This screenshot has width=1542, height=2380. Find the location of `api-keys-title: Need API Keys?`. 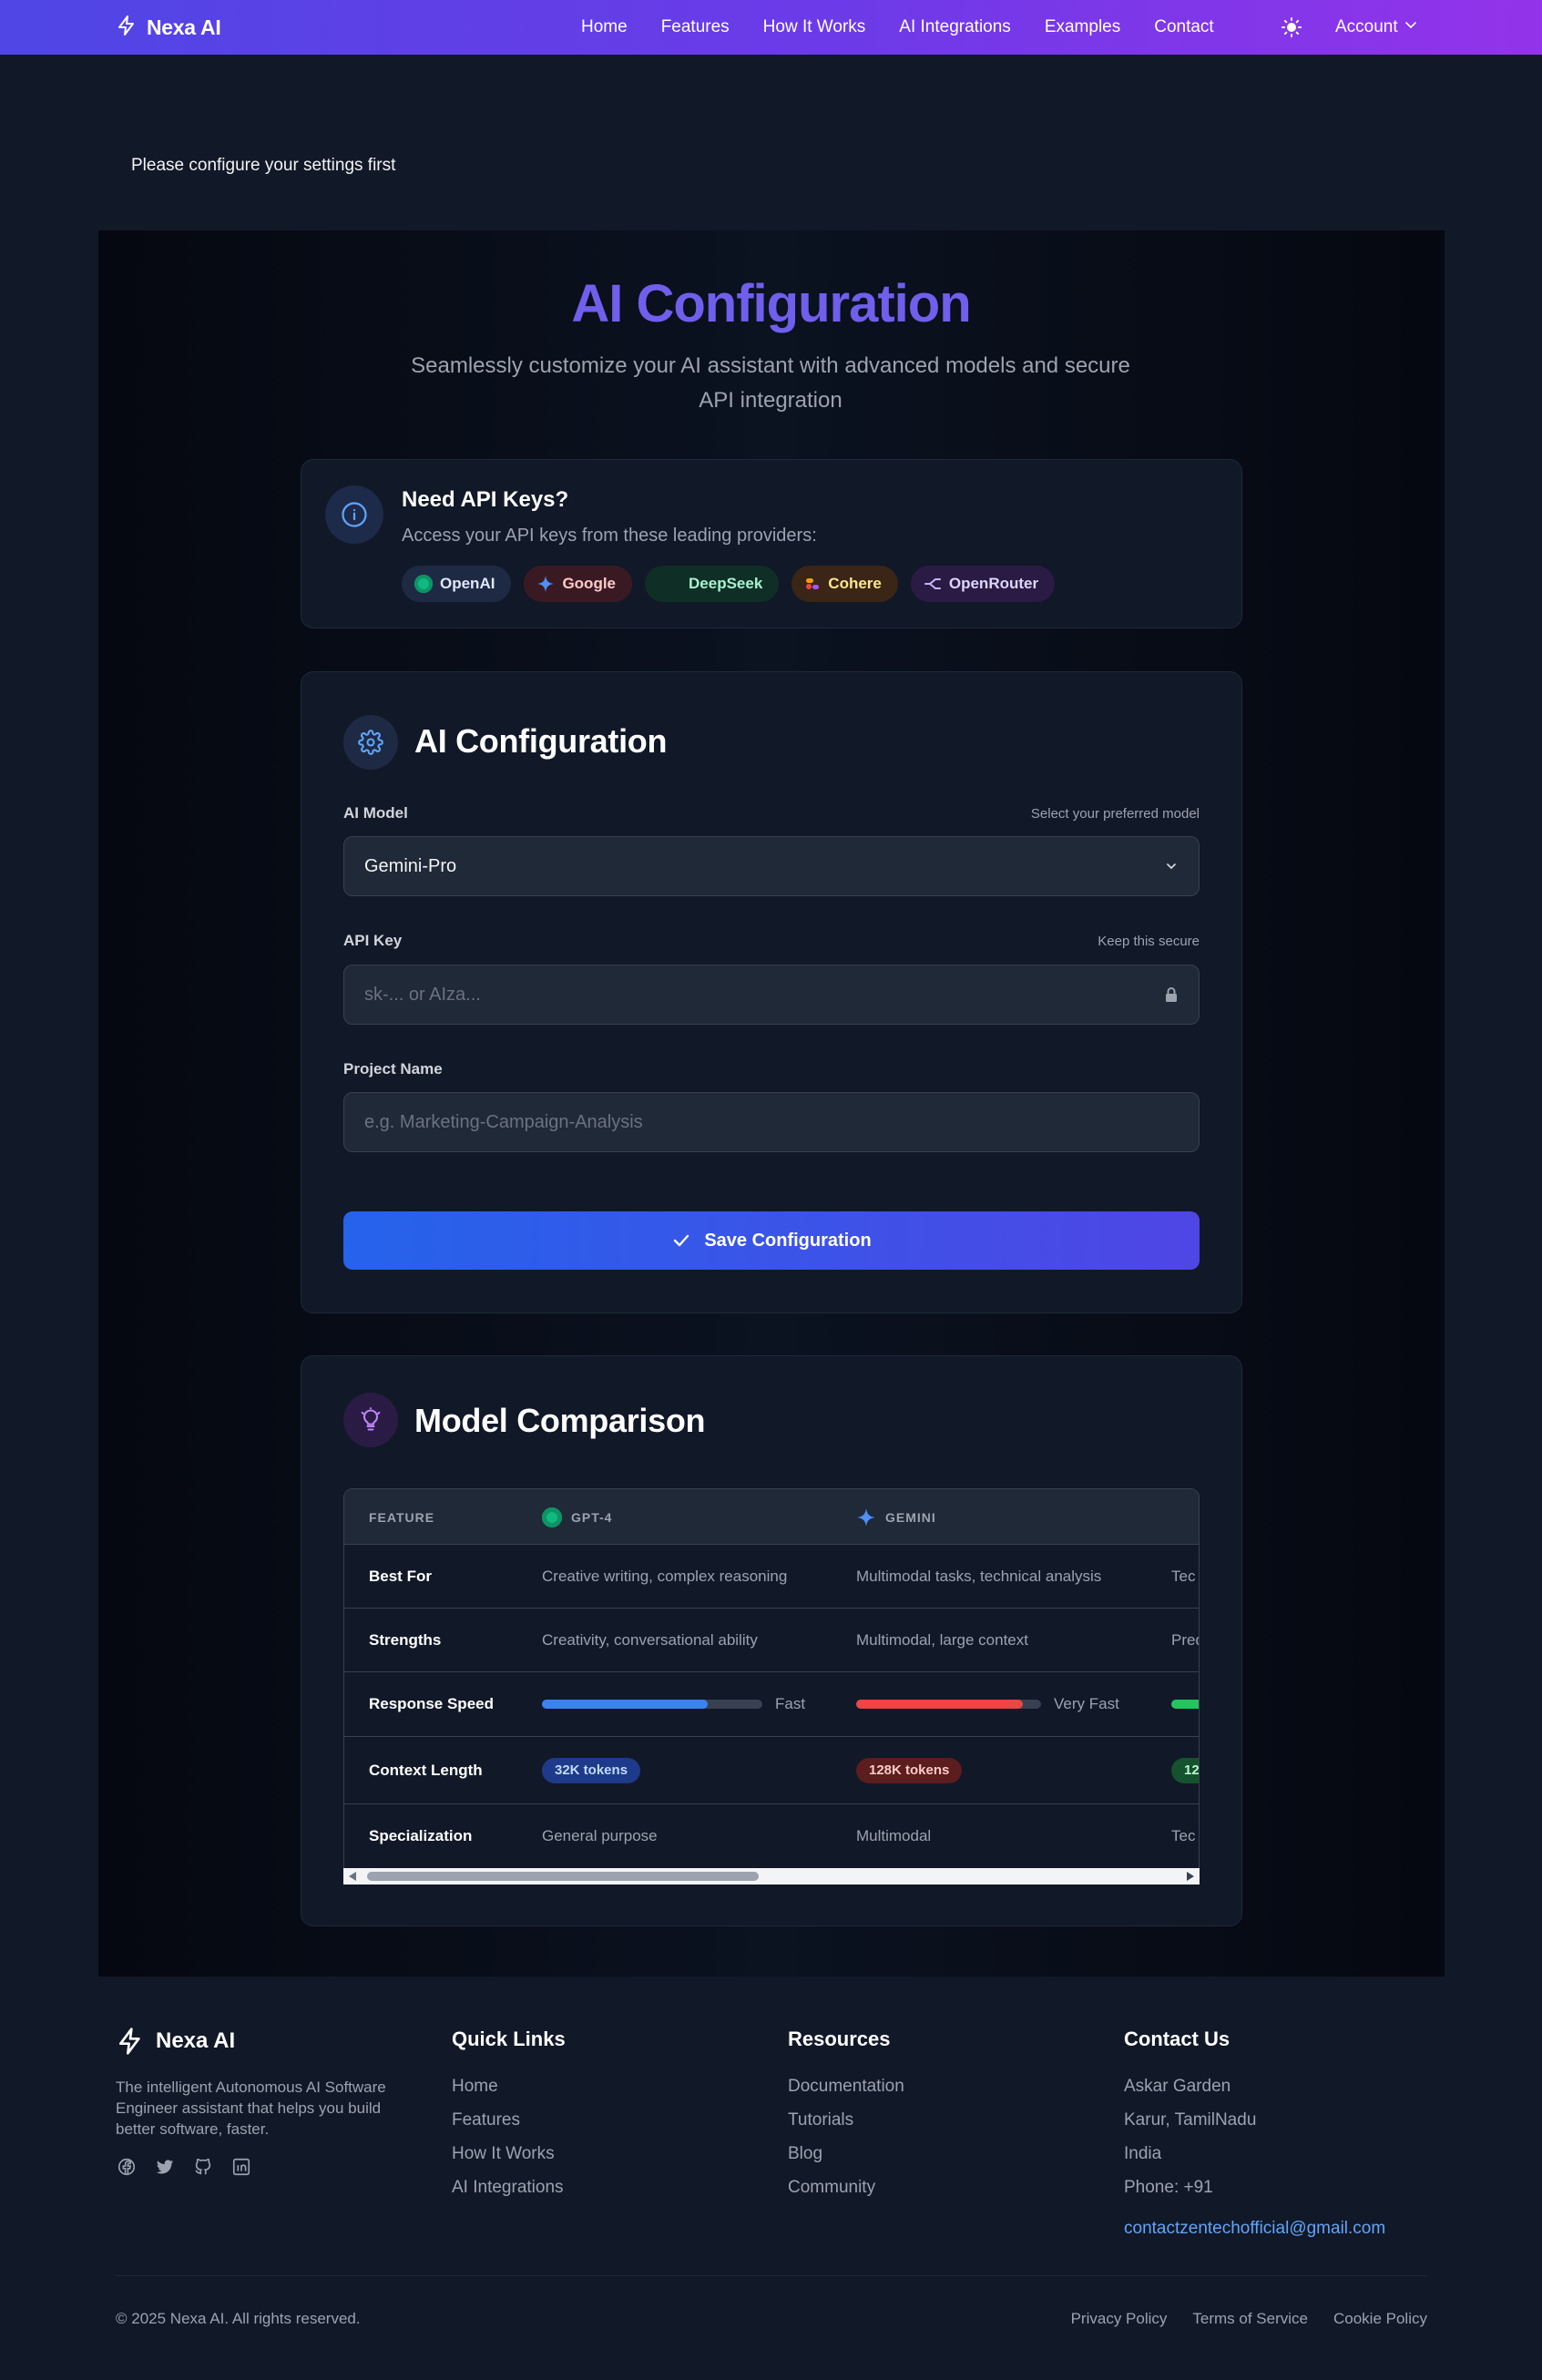

api-keys-title: Need API Keys? is located at coordinates (485, 500).